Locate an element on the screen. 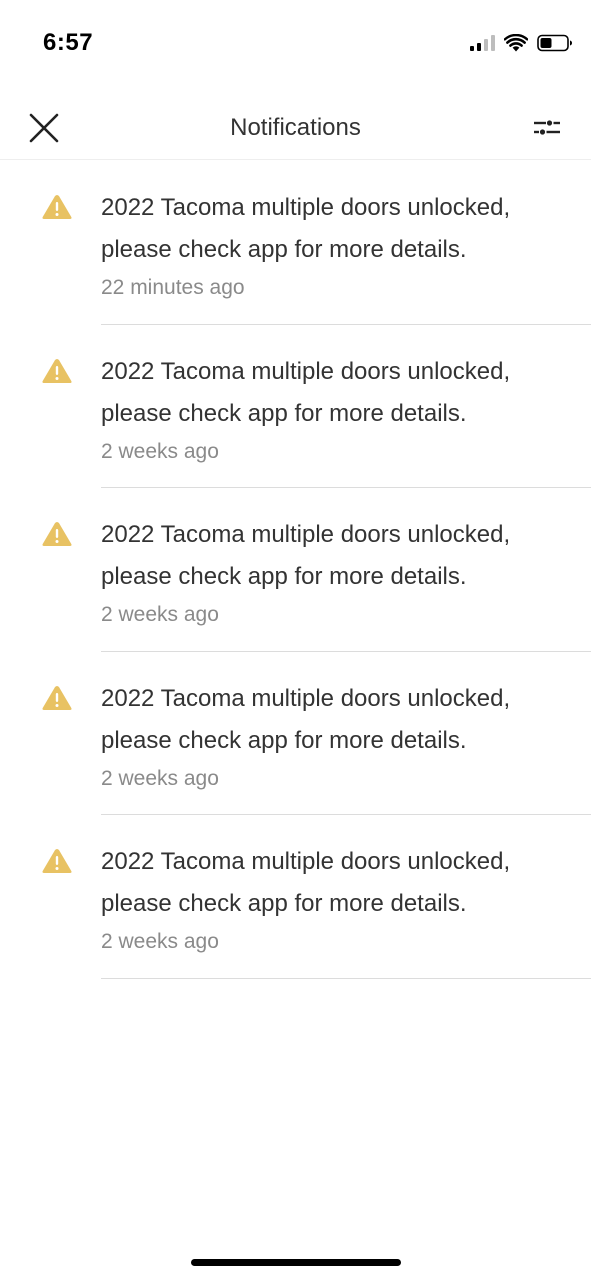  home-indicator is located at coordinates (296, 1262).